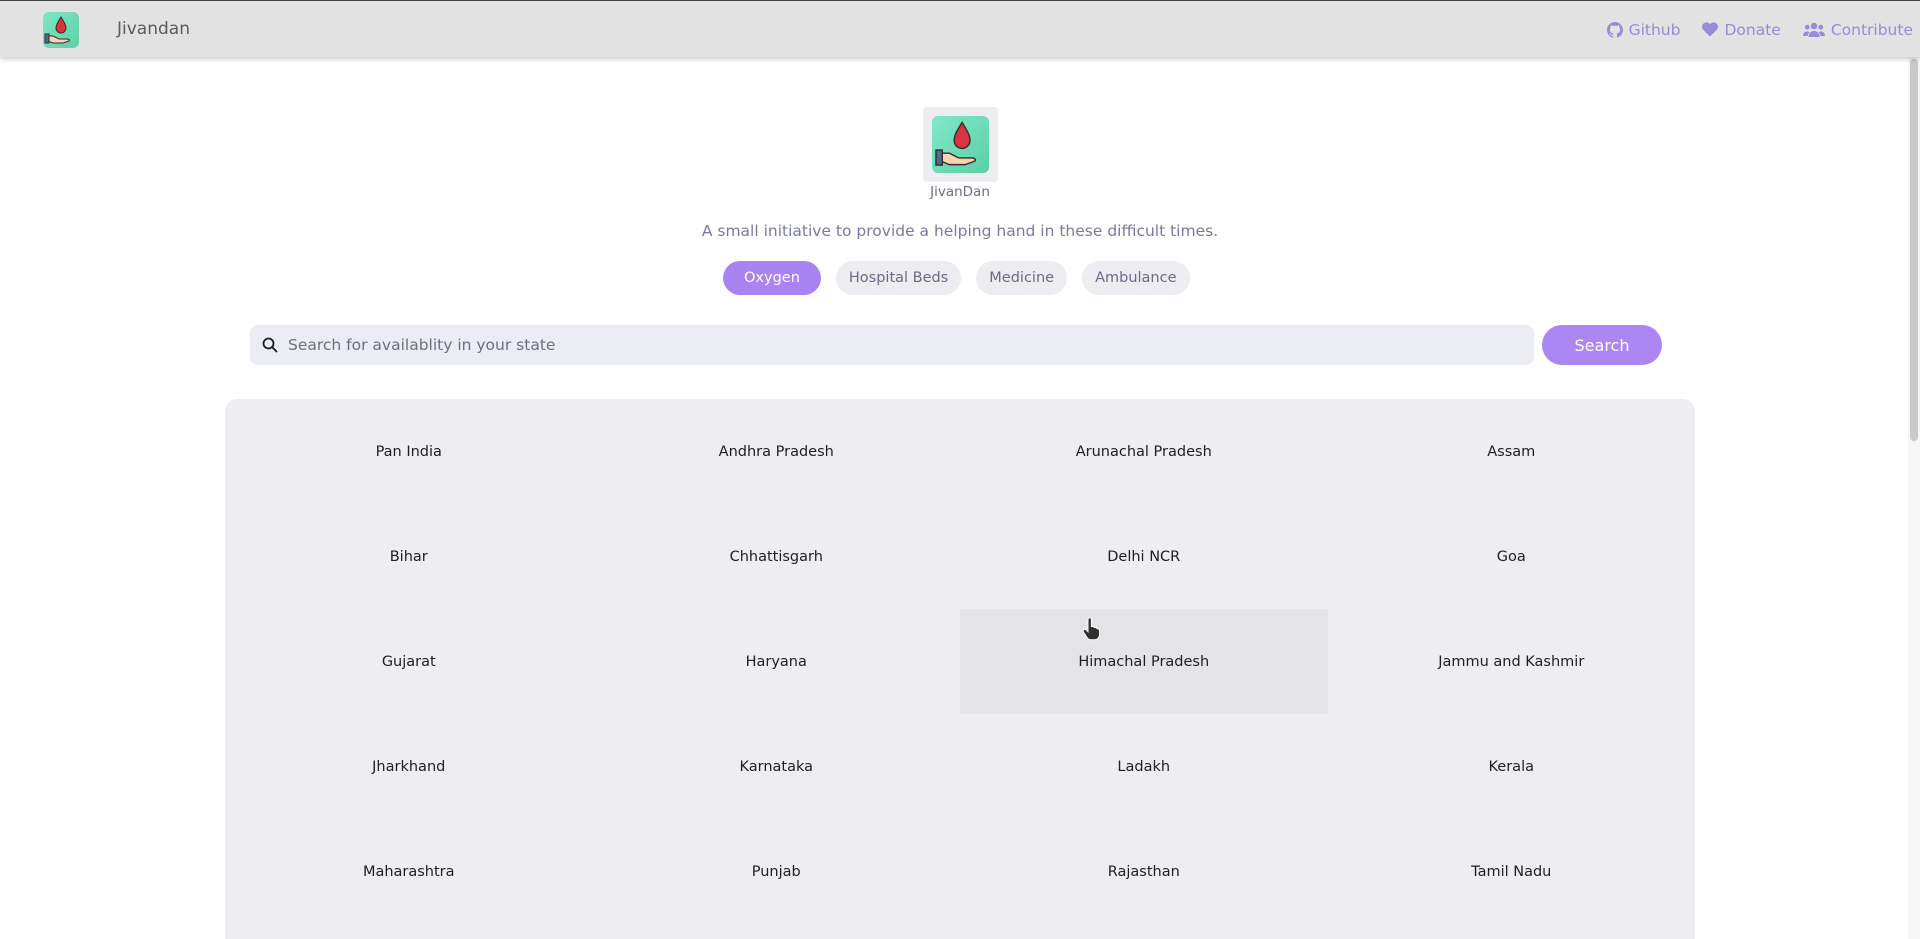 This screenshot has height=939, width=1920. Describe the element at coordinates (409, 661) in the screenshot. I see `state-card: Gujarat` at that location.